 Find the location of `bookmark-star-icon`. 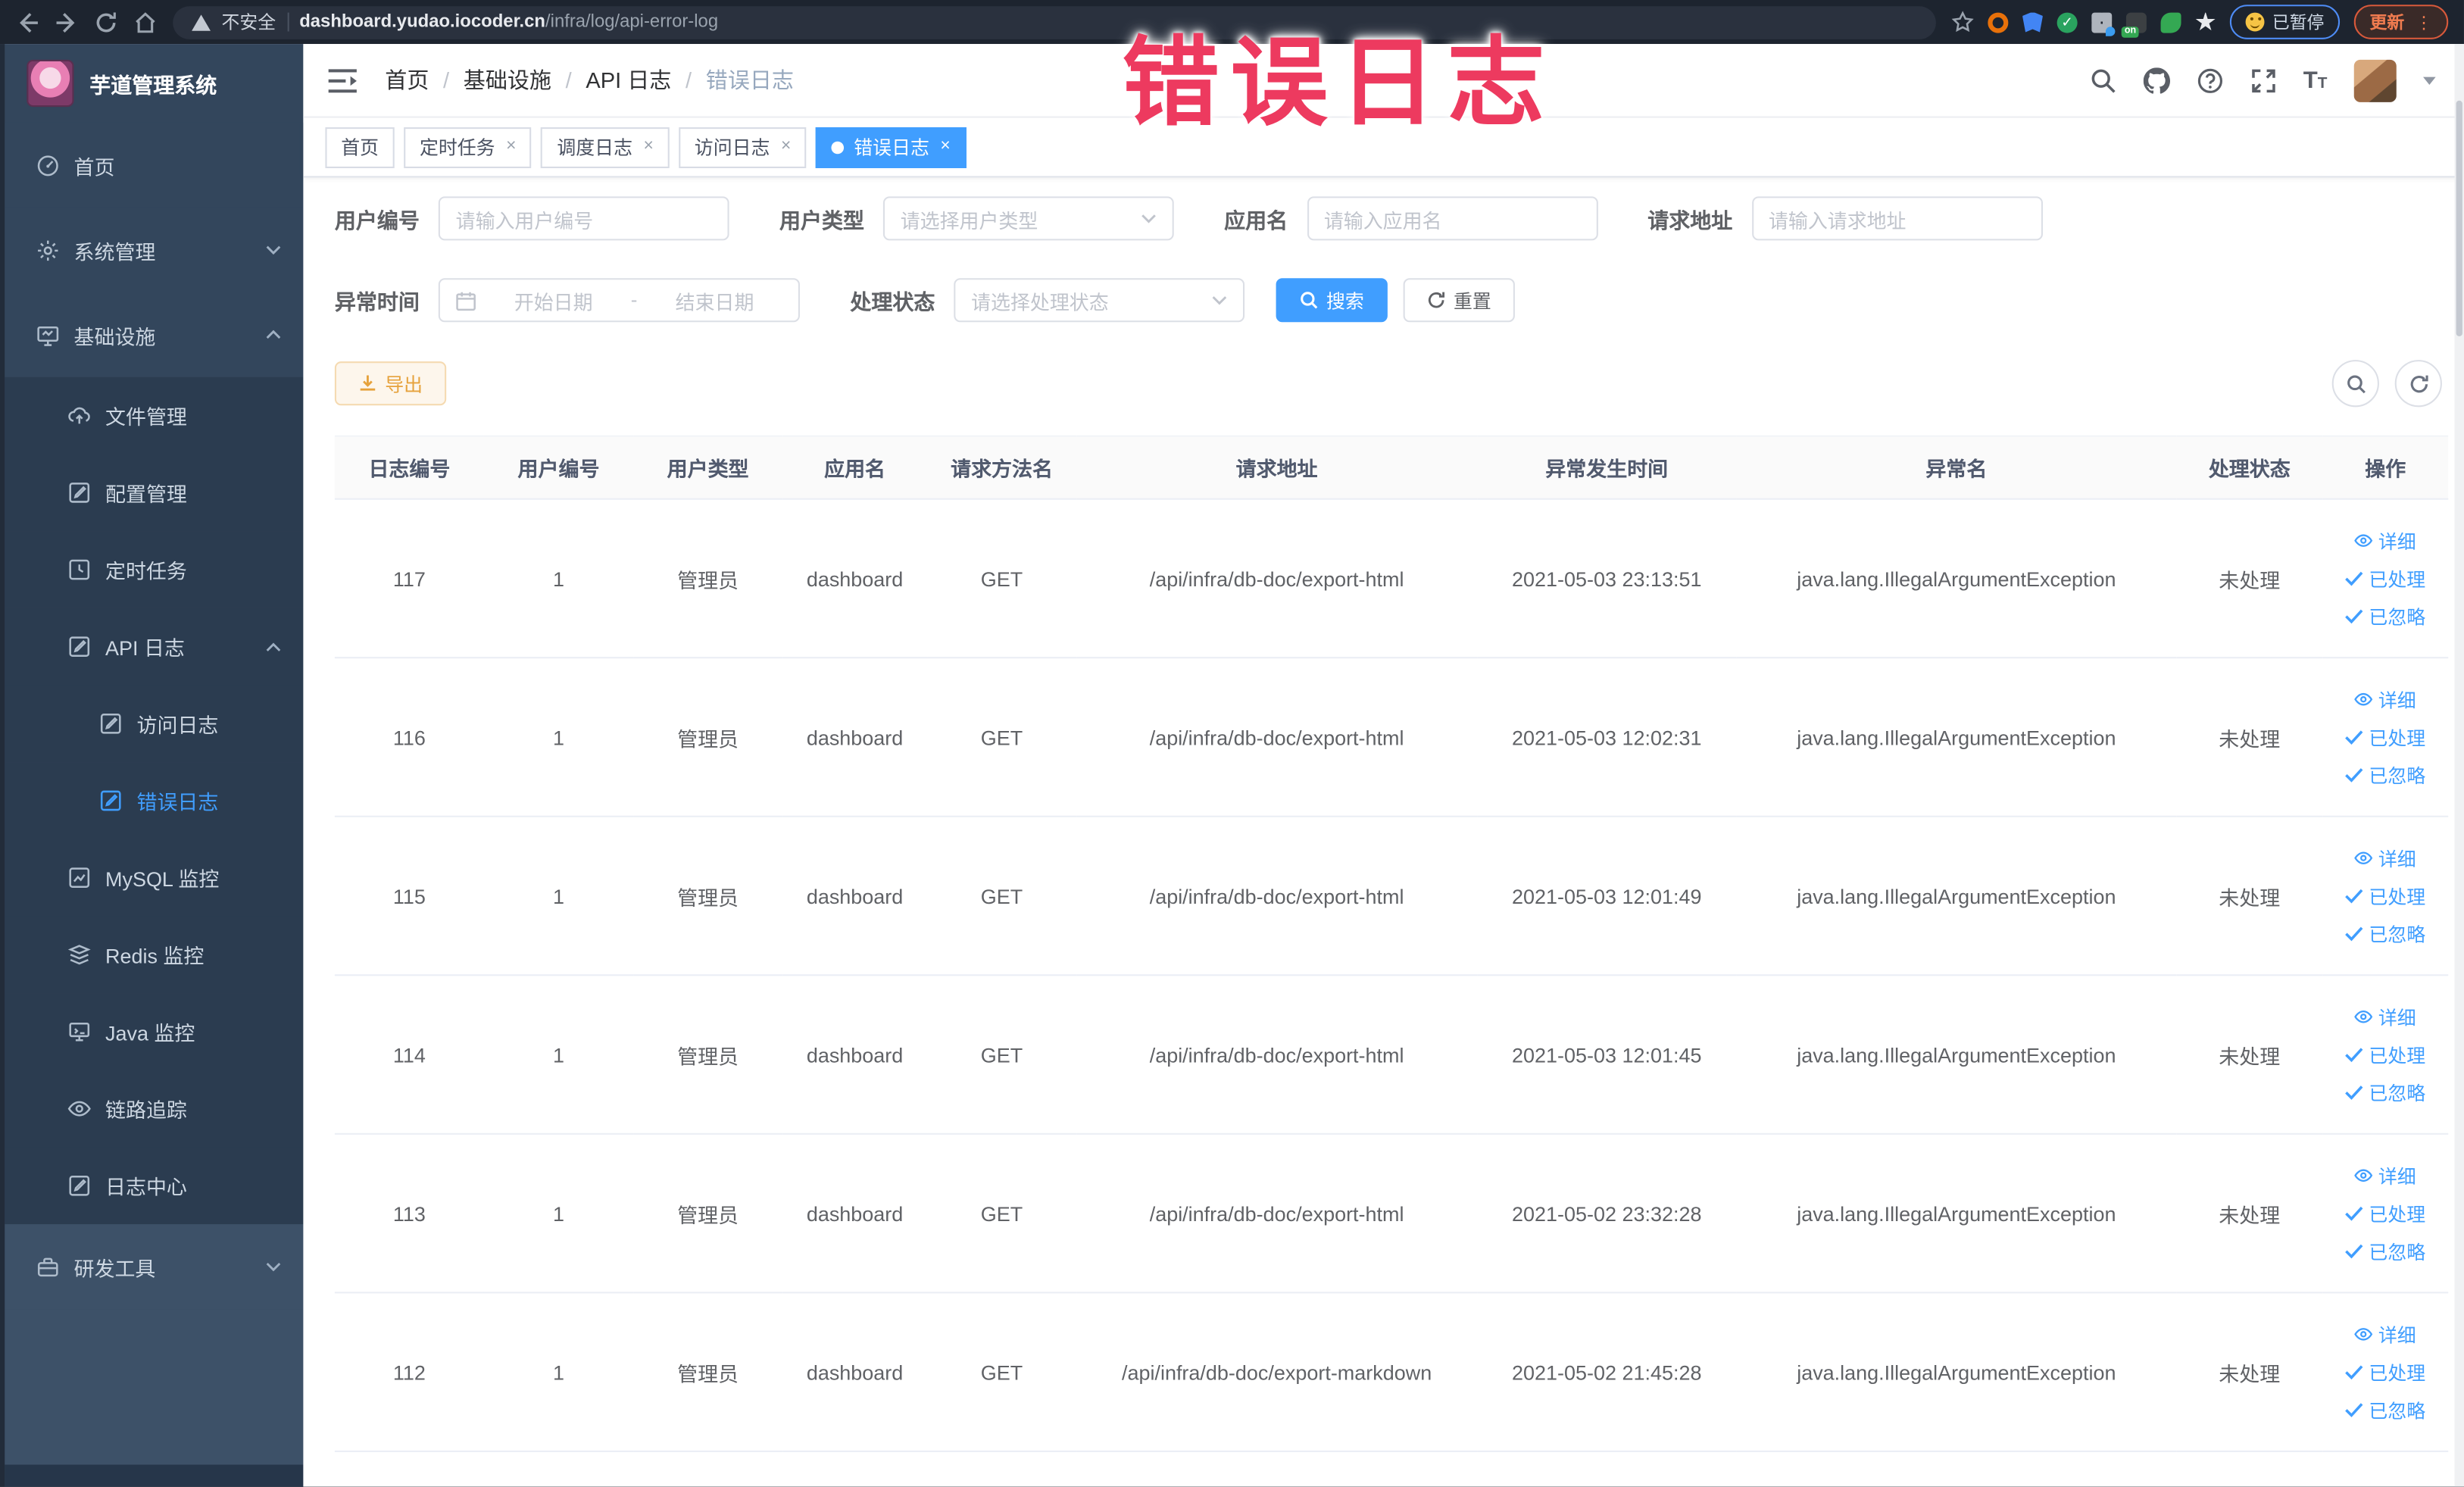

bookmark-star-icon is located at coordinates (1962, 22).